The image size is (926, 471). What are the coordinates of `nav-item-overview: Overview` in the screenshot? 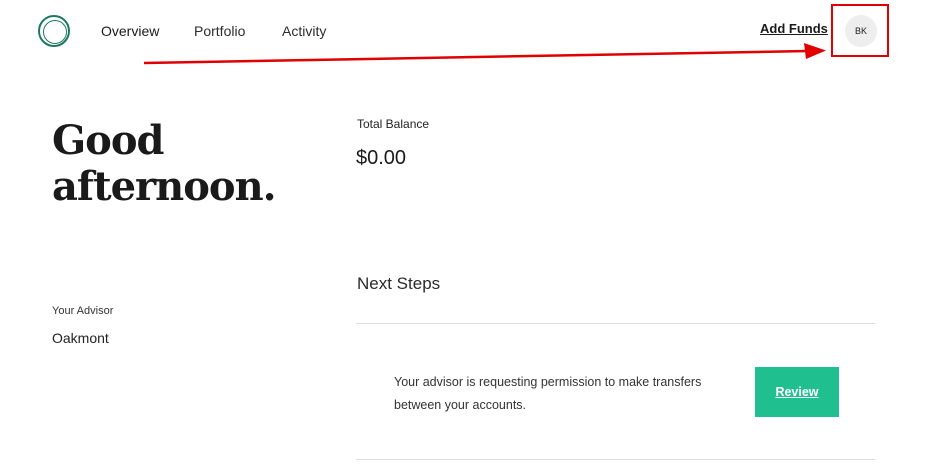 It's located at (130, 31).